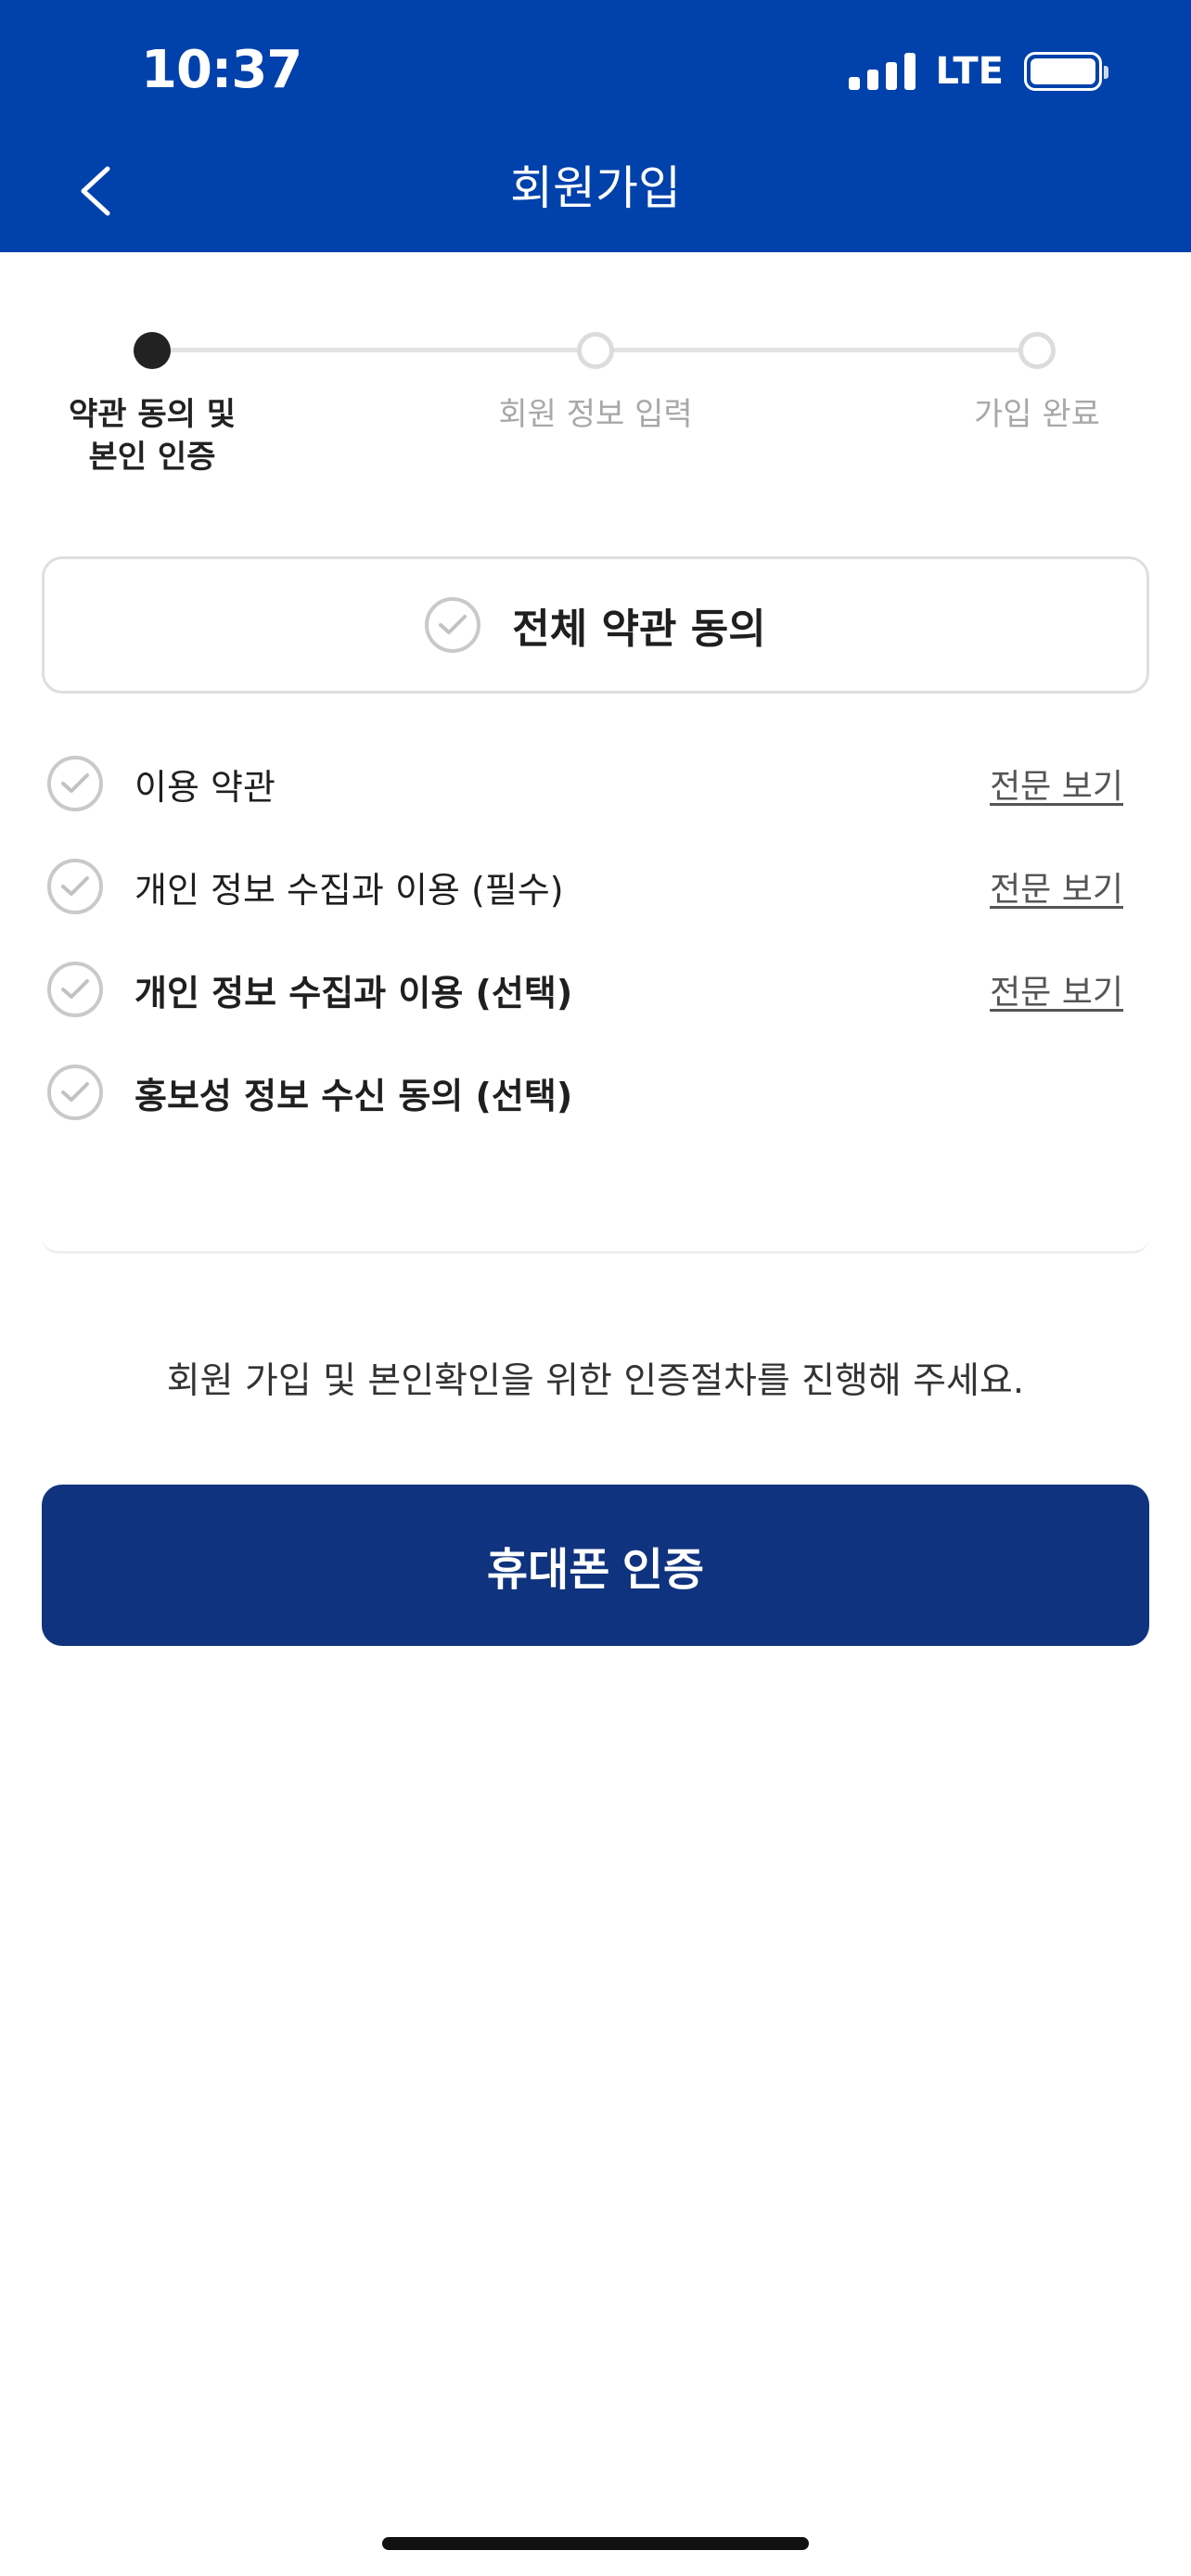  Describe the element at coordinates (353, 1096) in the screenshot. I see `term-label: 홍보성 정보 수신 동의 (선택)` at that location.